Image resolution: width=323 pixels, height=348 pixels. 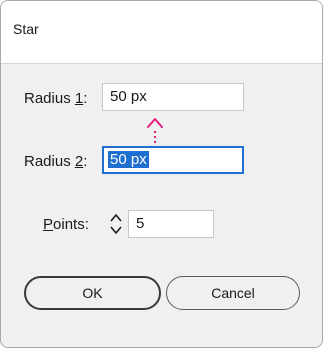 What do you see at coordinates (92, 293) in the screenshot?
I see `ok-button: OK` at bounding box center [92, 293].